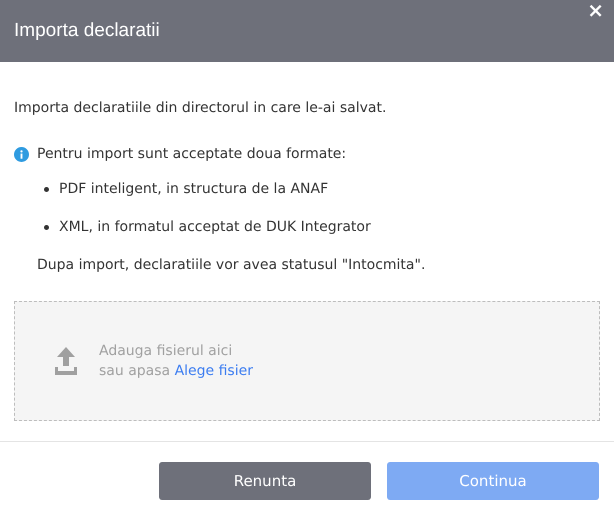  I want to click on format-item: XML, in formatul acceptat de DUK Integrator, so click(215, 227).